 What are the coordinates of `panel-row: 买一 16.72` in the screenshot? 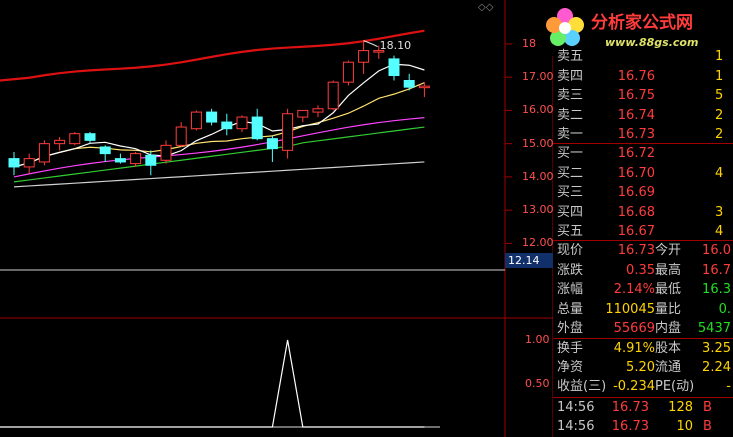 It's located at (643, 154).